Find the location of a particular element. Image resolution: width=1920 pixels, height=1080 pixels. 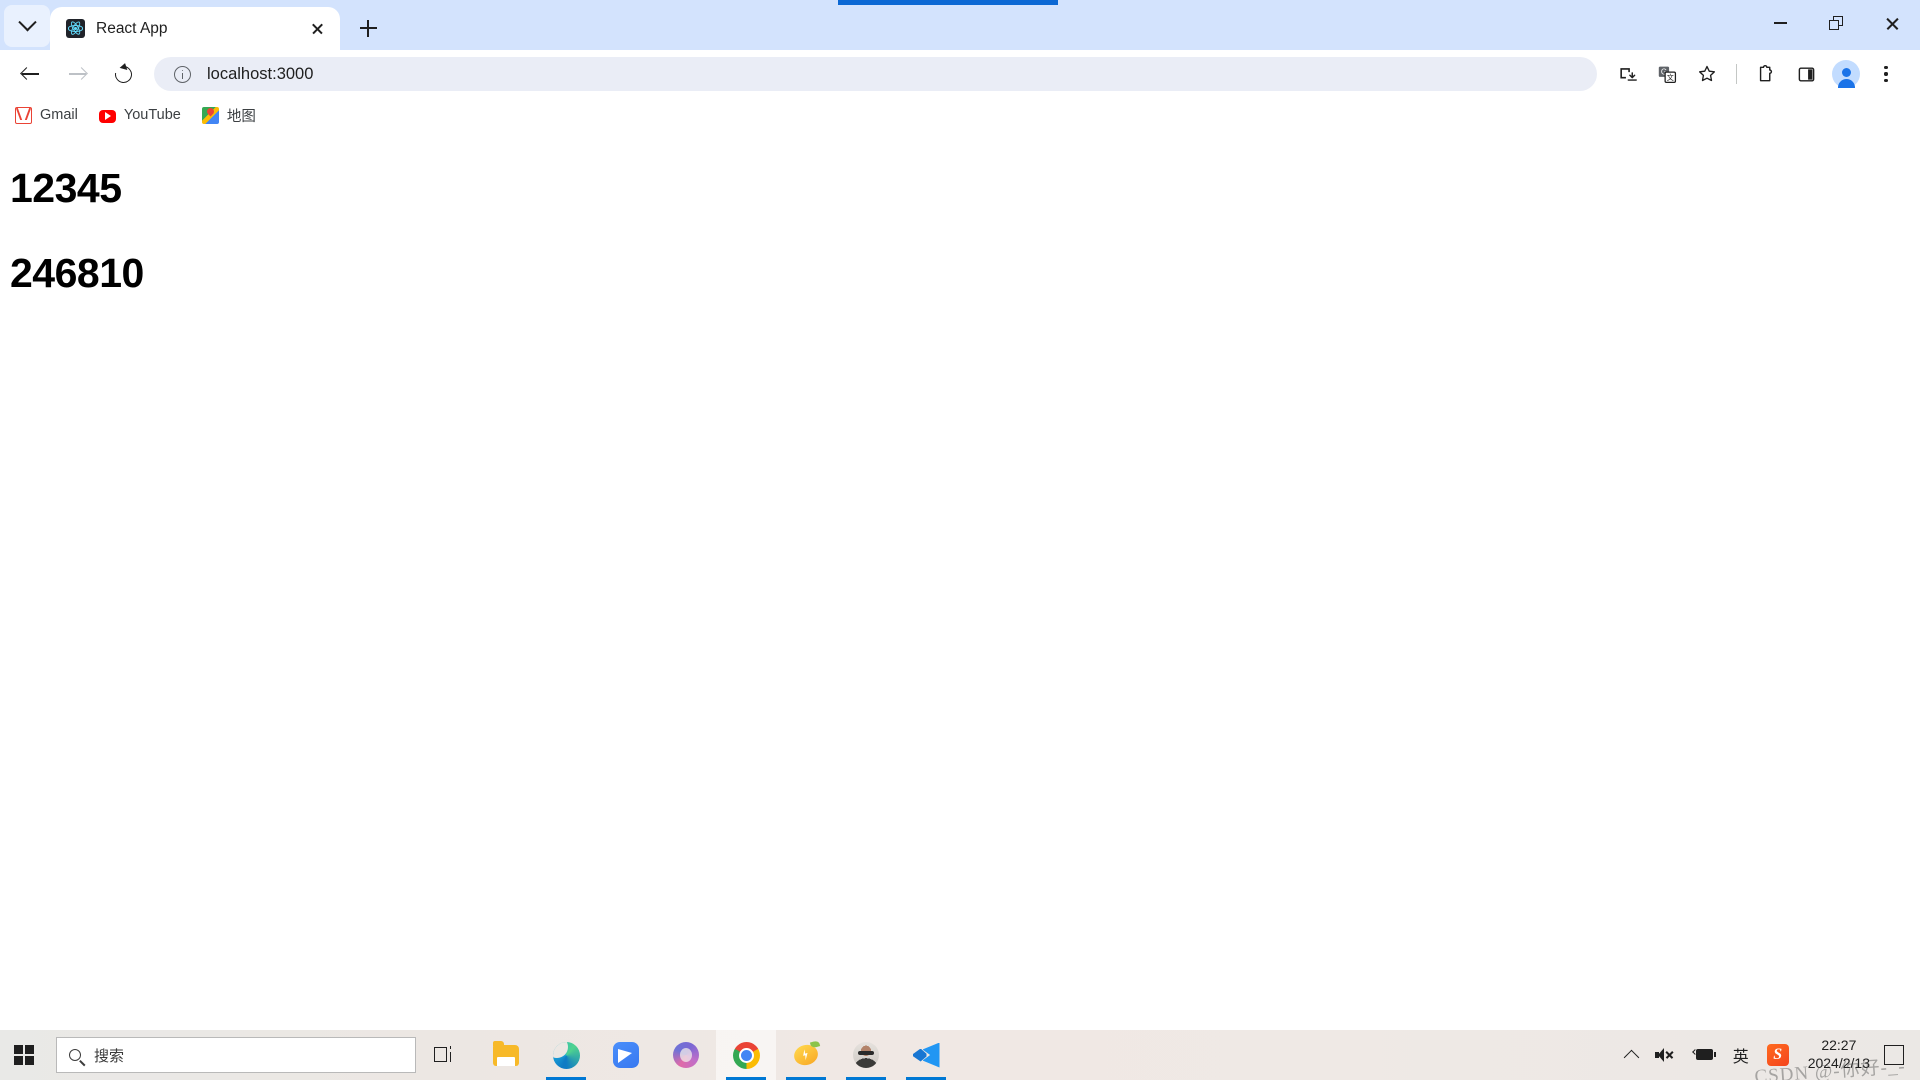

tray-ime-indicator: 英 is located at coordinates (1741, 1055).